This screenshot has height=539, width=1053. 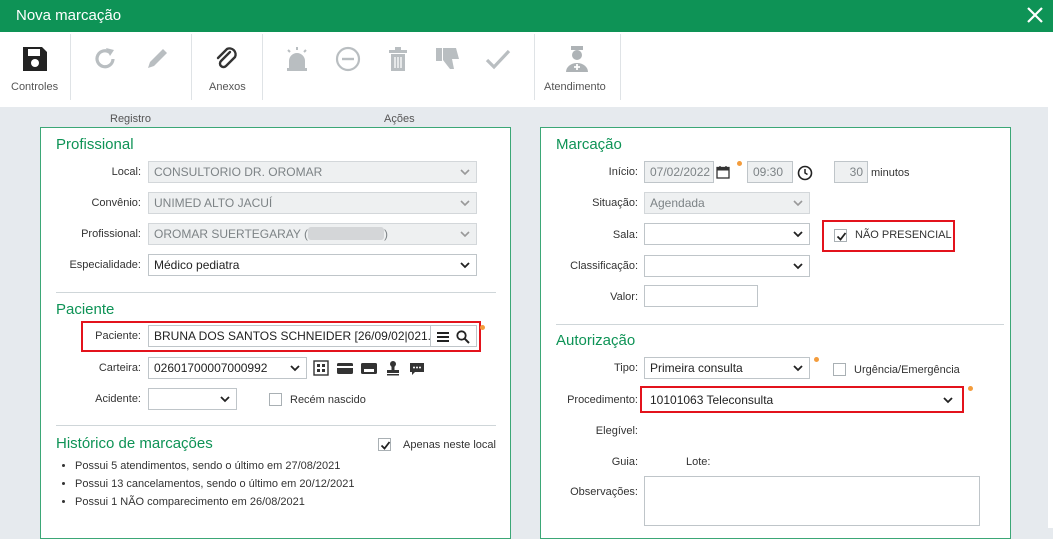 I want to click on nao-presencial-checkbox, so click(x=840, y=235).